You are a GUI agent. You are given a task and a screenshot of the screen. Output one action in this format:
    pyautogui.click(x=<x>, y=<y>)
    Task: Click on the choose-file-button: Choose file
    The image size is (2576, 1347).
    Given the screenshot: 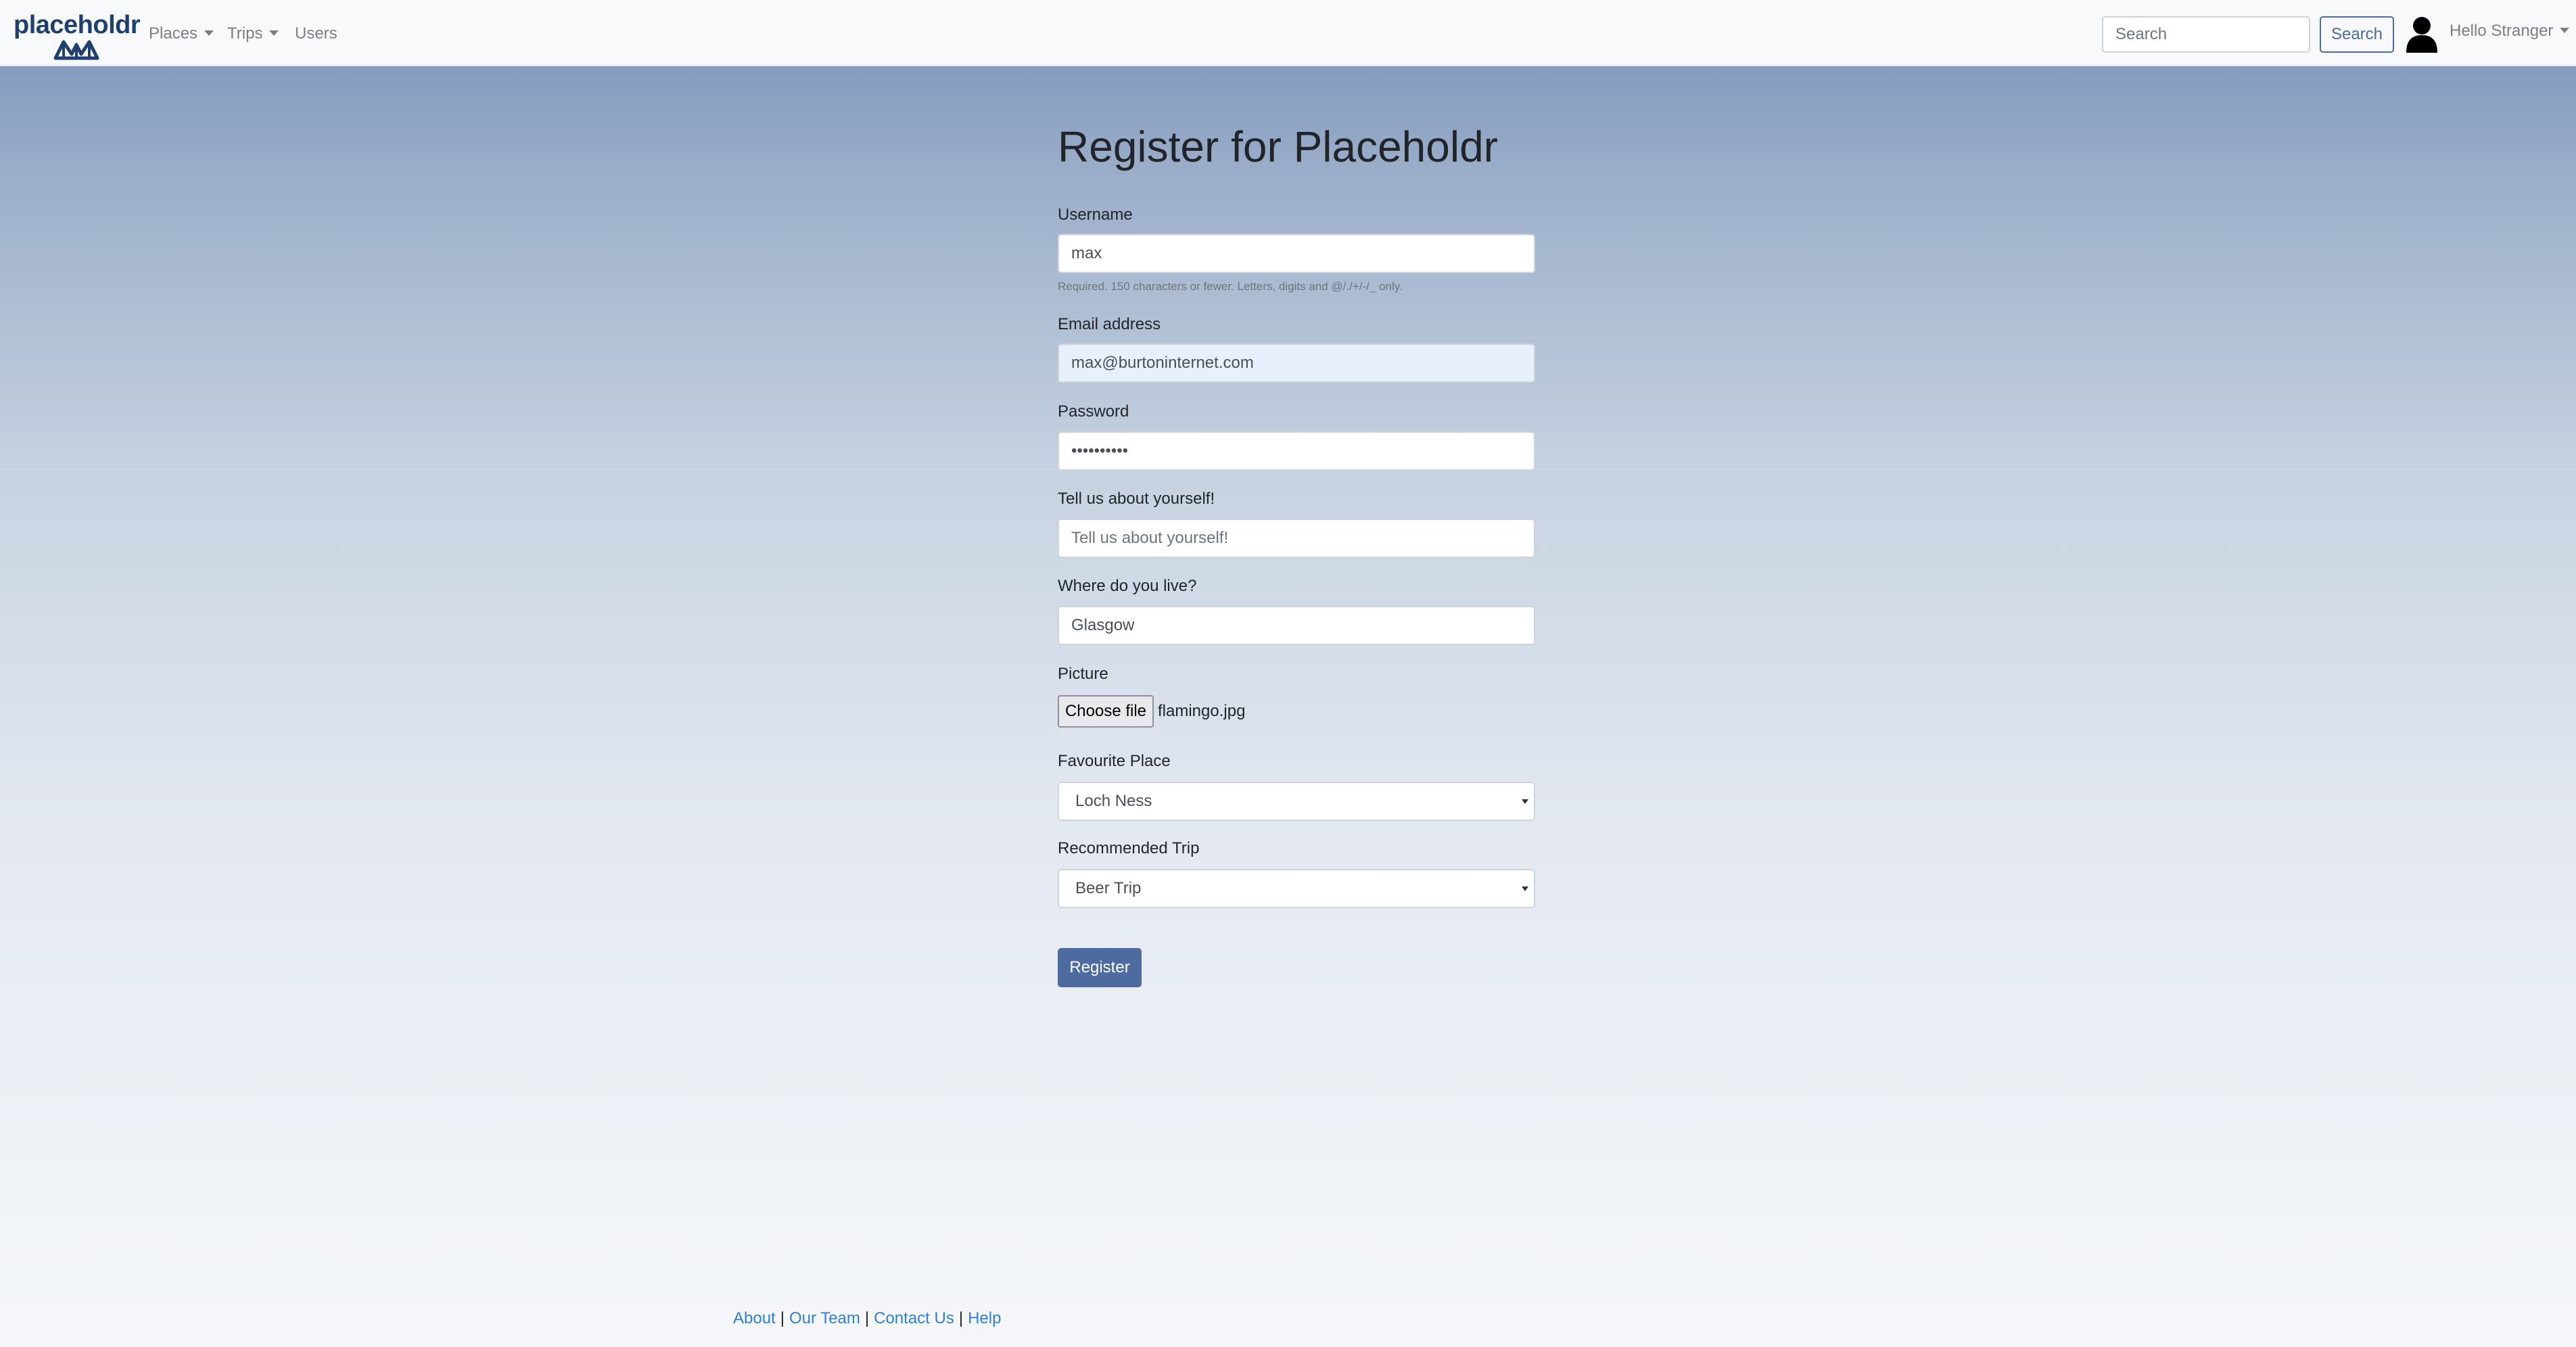 What is the action you would take?
    pyautogui.click(x=1106, y=711)
    